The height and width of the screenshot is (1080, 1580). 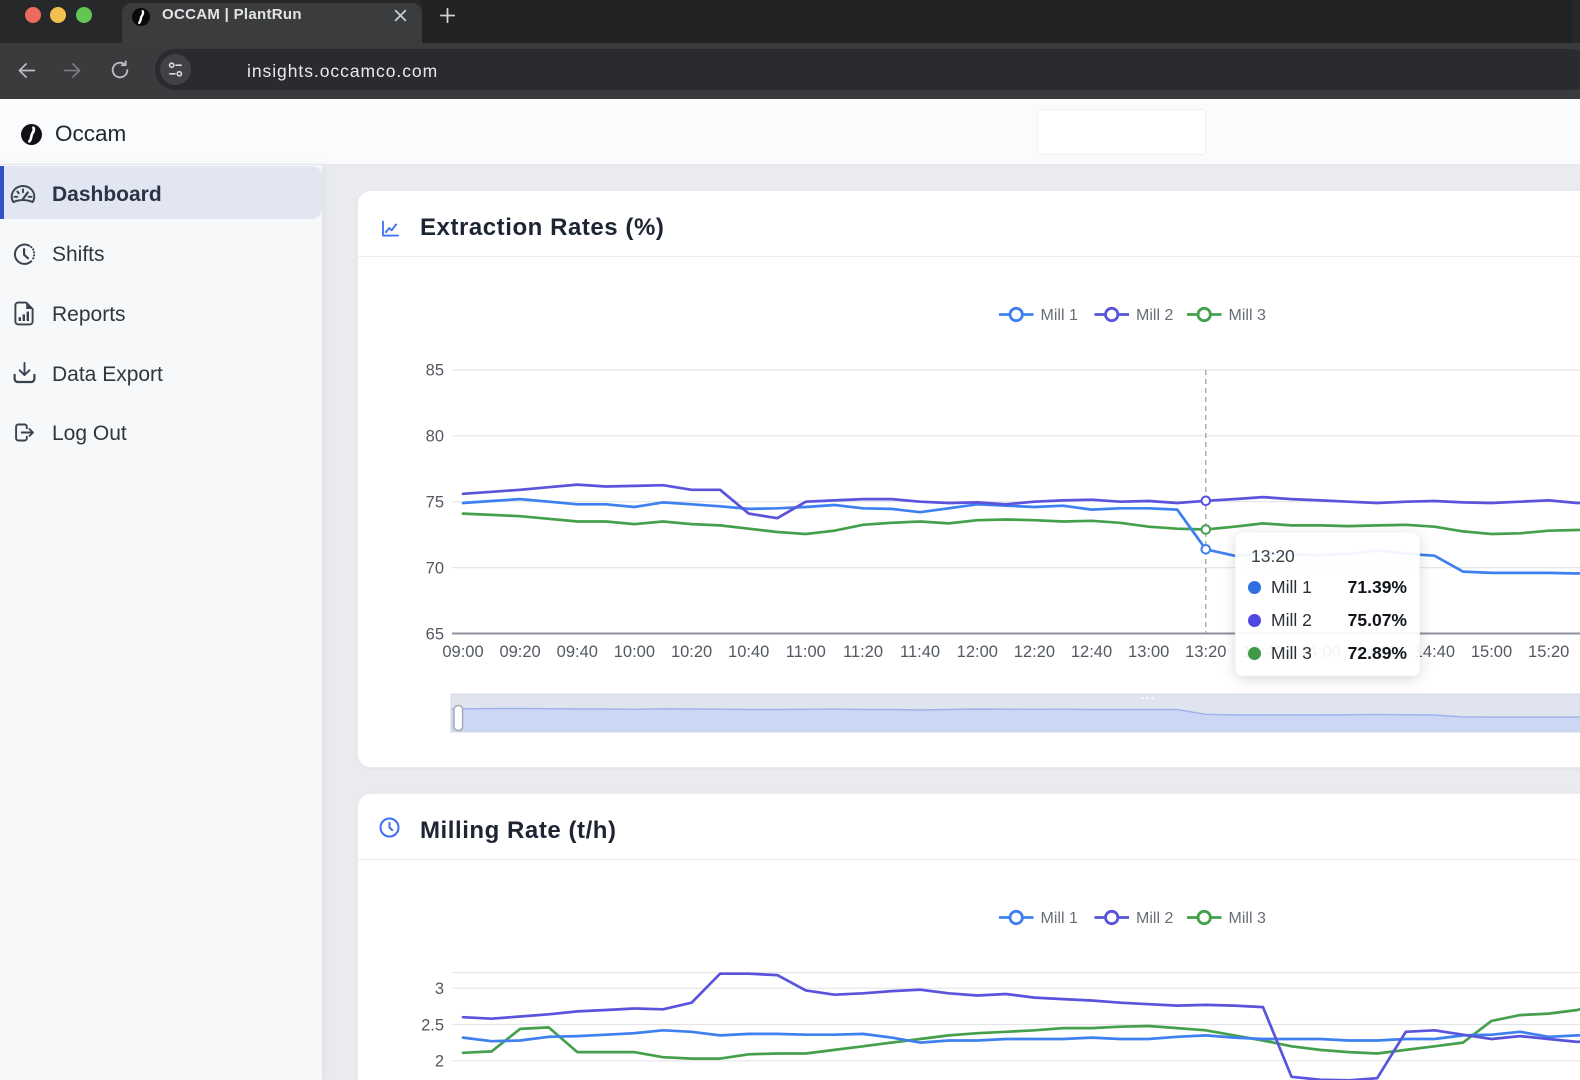 I want to click on svg-text: 15:00, so click(x=1491, y=652).